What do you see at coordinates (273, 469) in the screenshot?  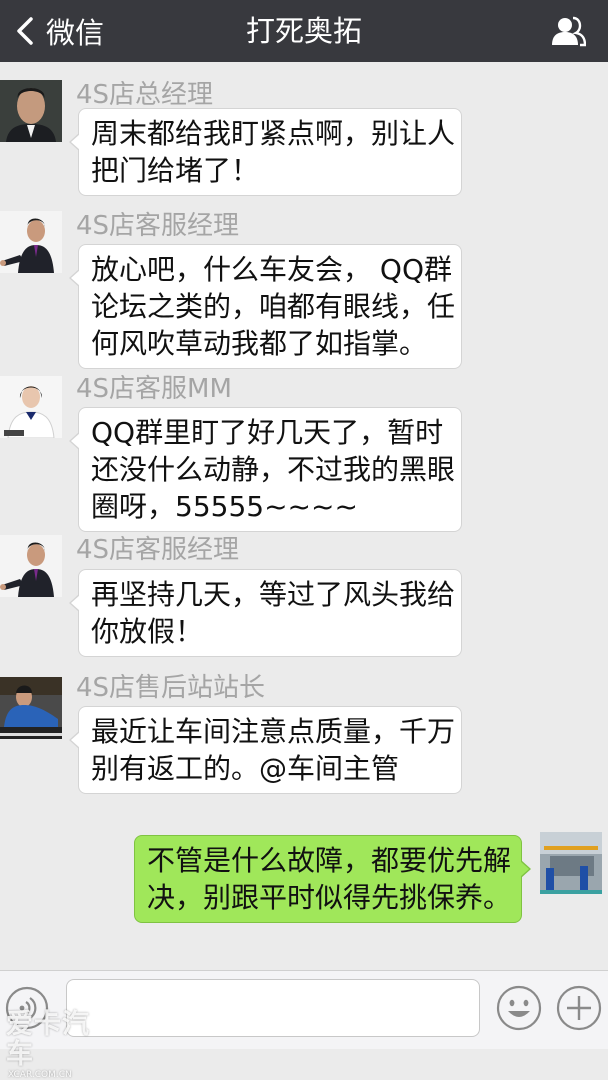 I see `message-text-line: 还没什么动静，不过我的黑眼` at bounding box center [273, 469].